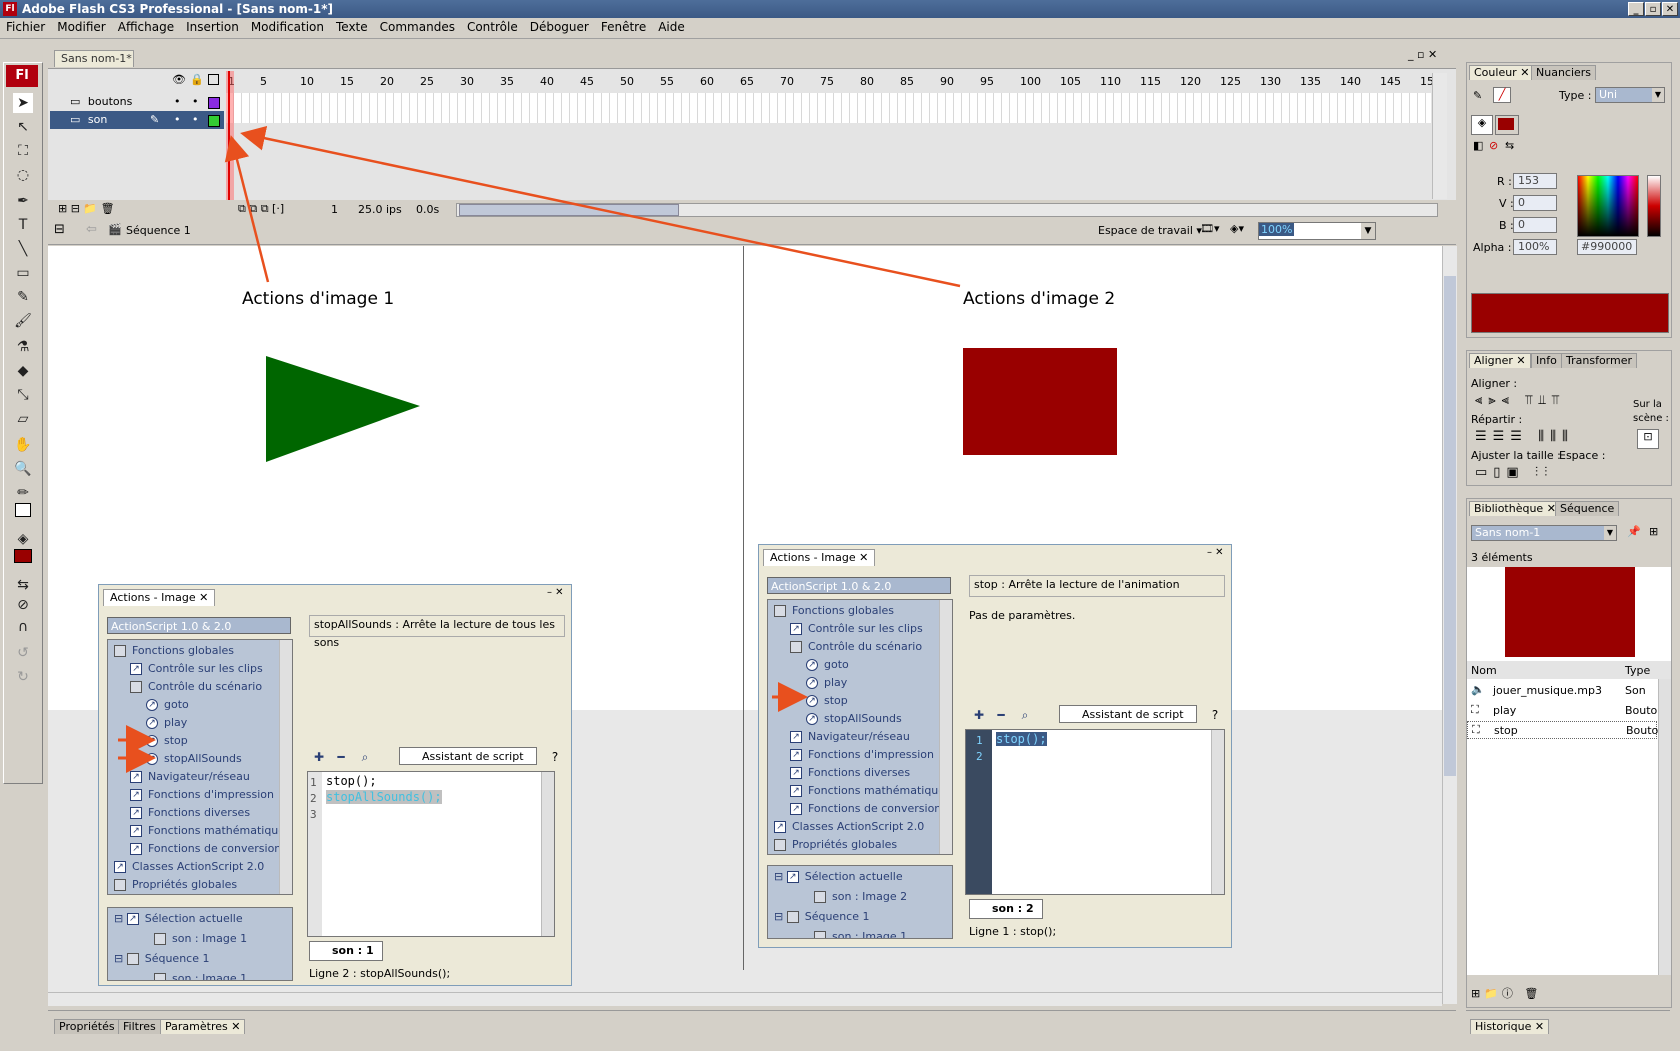  Describe the element at coordinates (671, 27) in the screenshot. I see `menu-aide: Aide` at that location.